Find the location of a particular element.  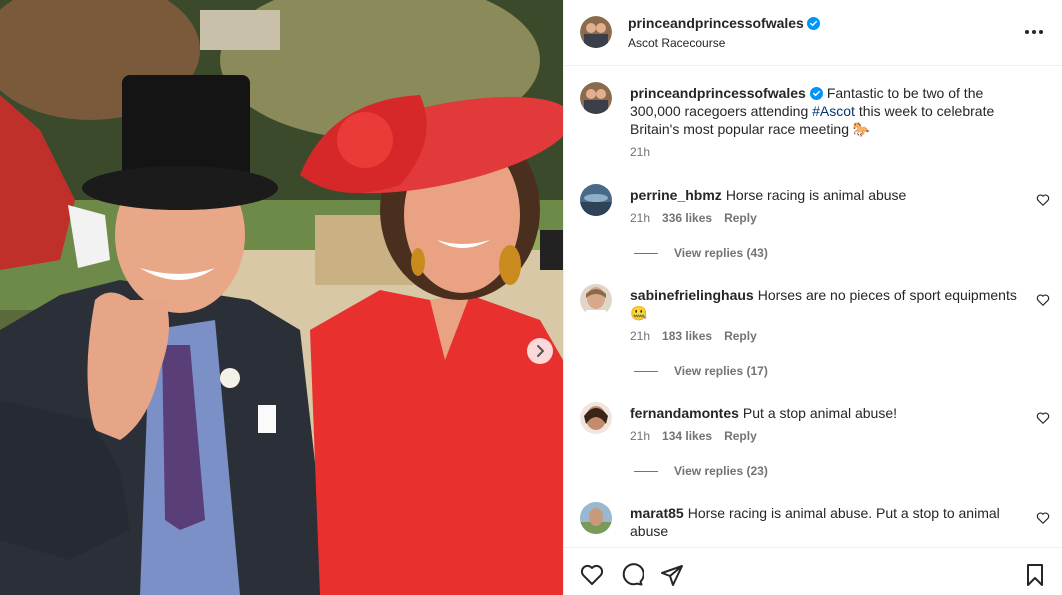

more-options-button is located at coordinates (1034, 32).